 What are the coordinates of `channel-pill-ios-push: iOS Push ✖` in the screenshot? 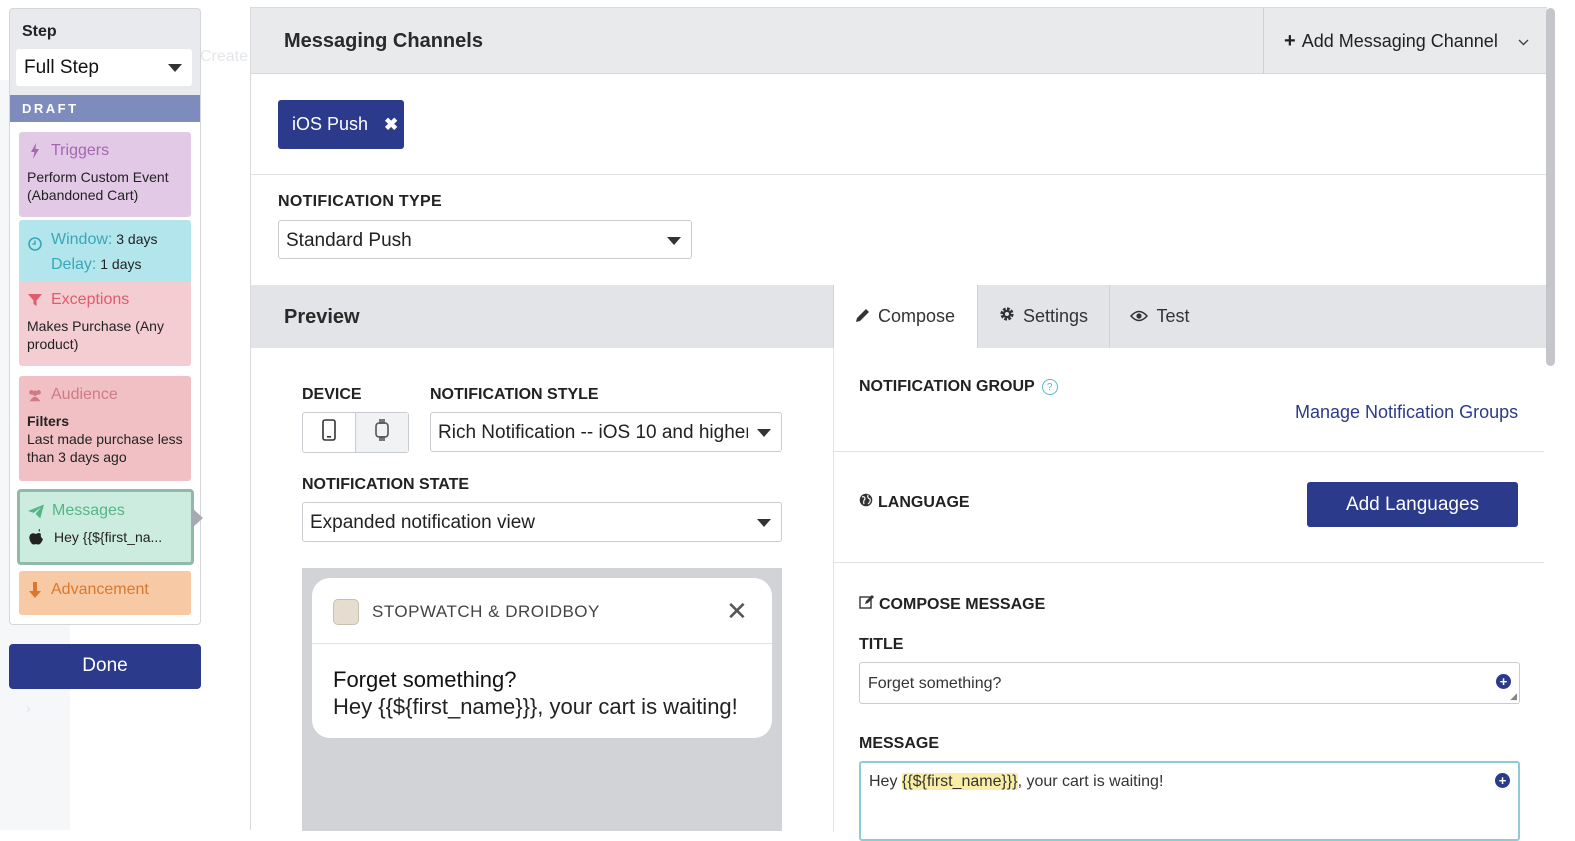 It's located at (341, 124).